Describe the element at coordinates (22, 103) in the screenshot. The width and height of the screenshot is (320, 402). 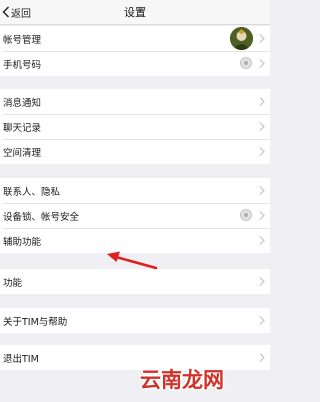
I see `settings-item-label: 消息通知` at that location.